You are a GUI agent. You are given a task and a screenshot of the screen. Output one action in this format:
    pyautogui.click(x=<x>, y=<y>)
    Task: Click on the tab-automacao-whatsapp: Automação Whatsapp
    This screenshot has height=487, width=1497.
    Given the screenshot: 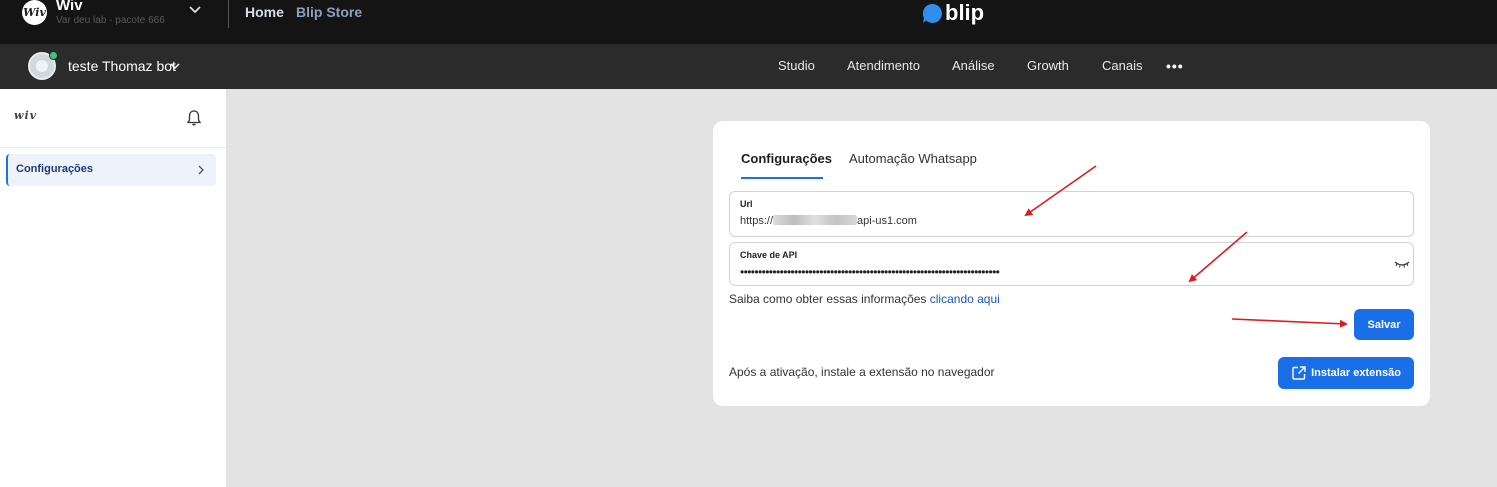 What is the action you would take?
    pyautogui.click(x=913, y=158)
    